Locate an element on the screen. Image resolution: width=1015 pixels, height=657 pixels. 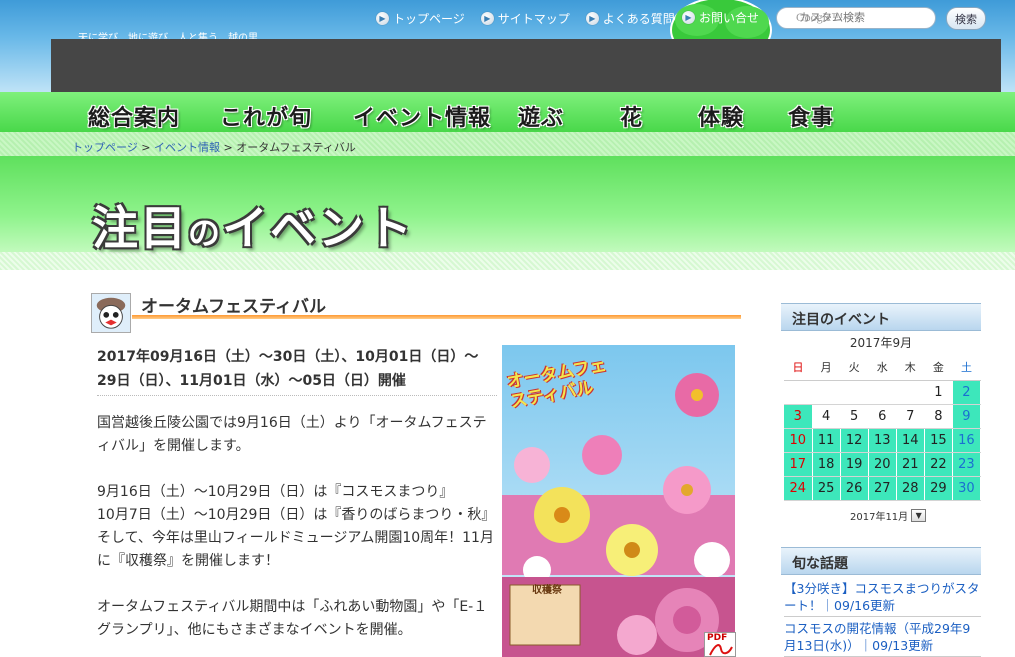
calendar-day: 23 is located at coordinates (967, 464).